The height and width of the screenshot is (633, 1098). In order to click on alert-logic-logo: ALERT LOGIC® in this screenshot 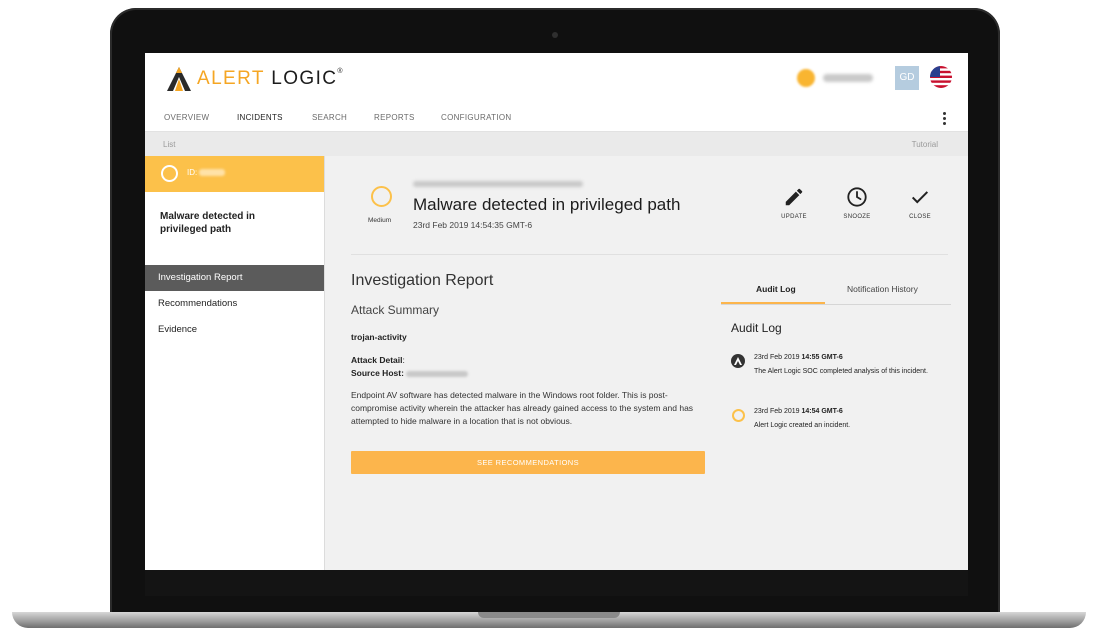, I will do `click(254, 79)`.